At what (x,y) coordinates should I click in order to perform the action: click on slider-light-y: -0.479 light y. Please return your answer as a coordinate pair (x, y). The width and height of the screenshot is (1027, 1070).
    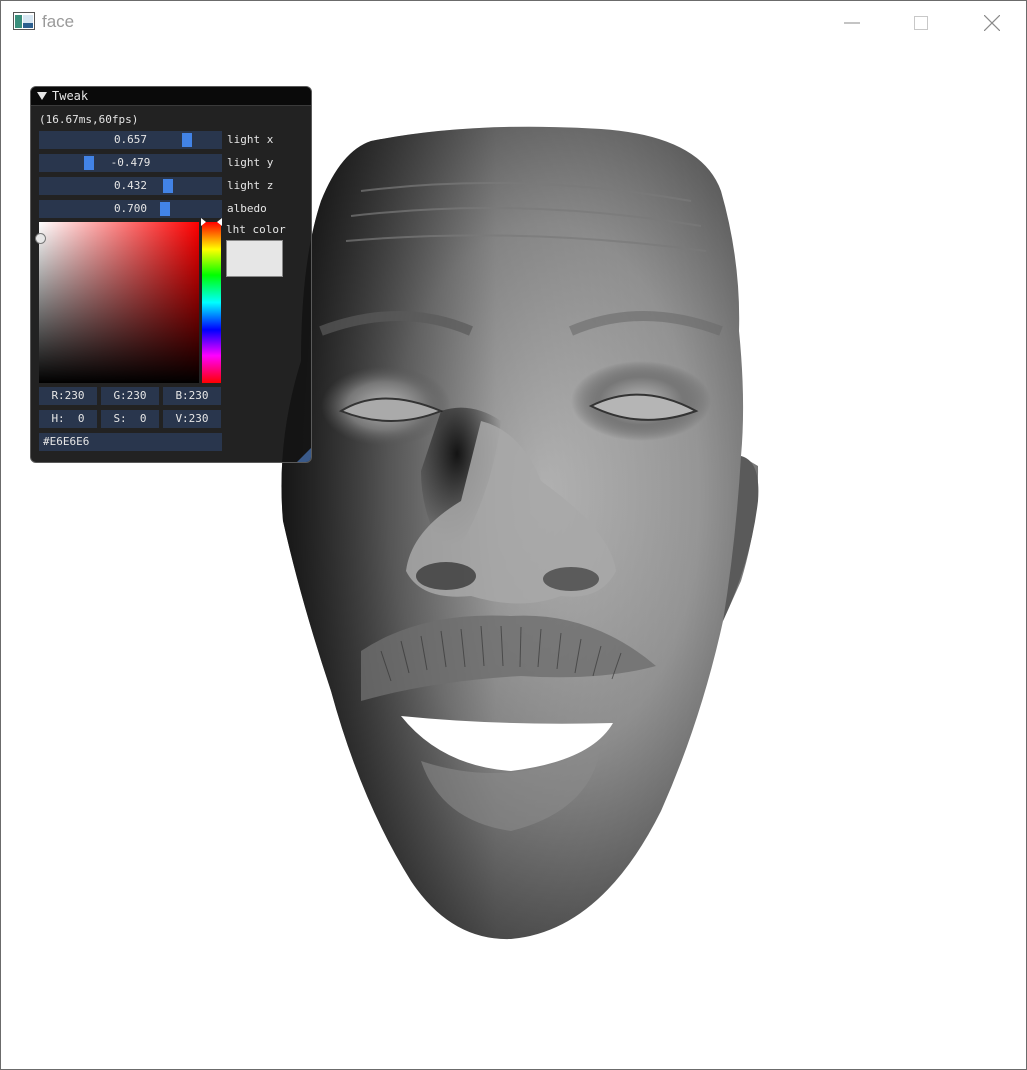
    Looking at the image, I should click on (174, 163).